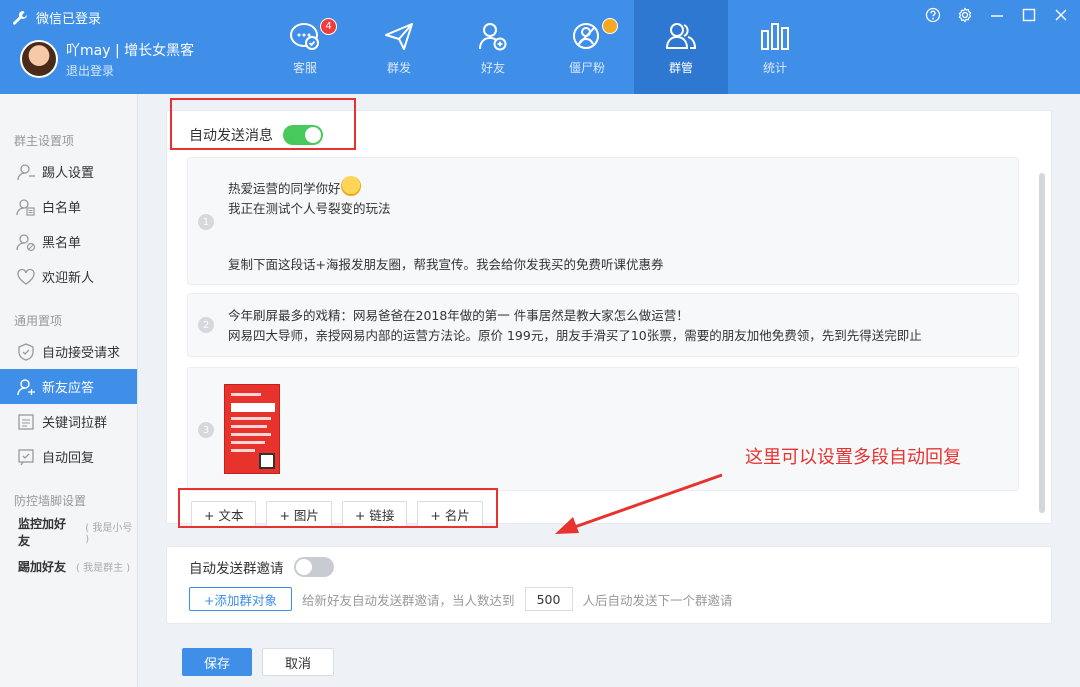 The width and height of the screenshot is (1080, 687). Describe the element at coordinates (933, 15) in the screenshot. I see `help-icon` at that location.